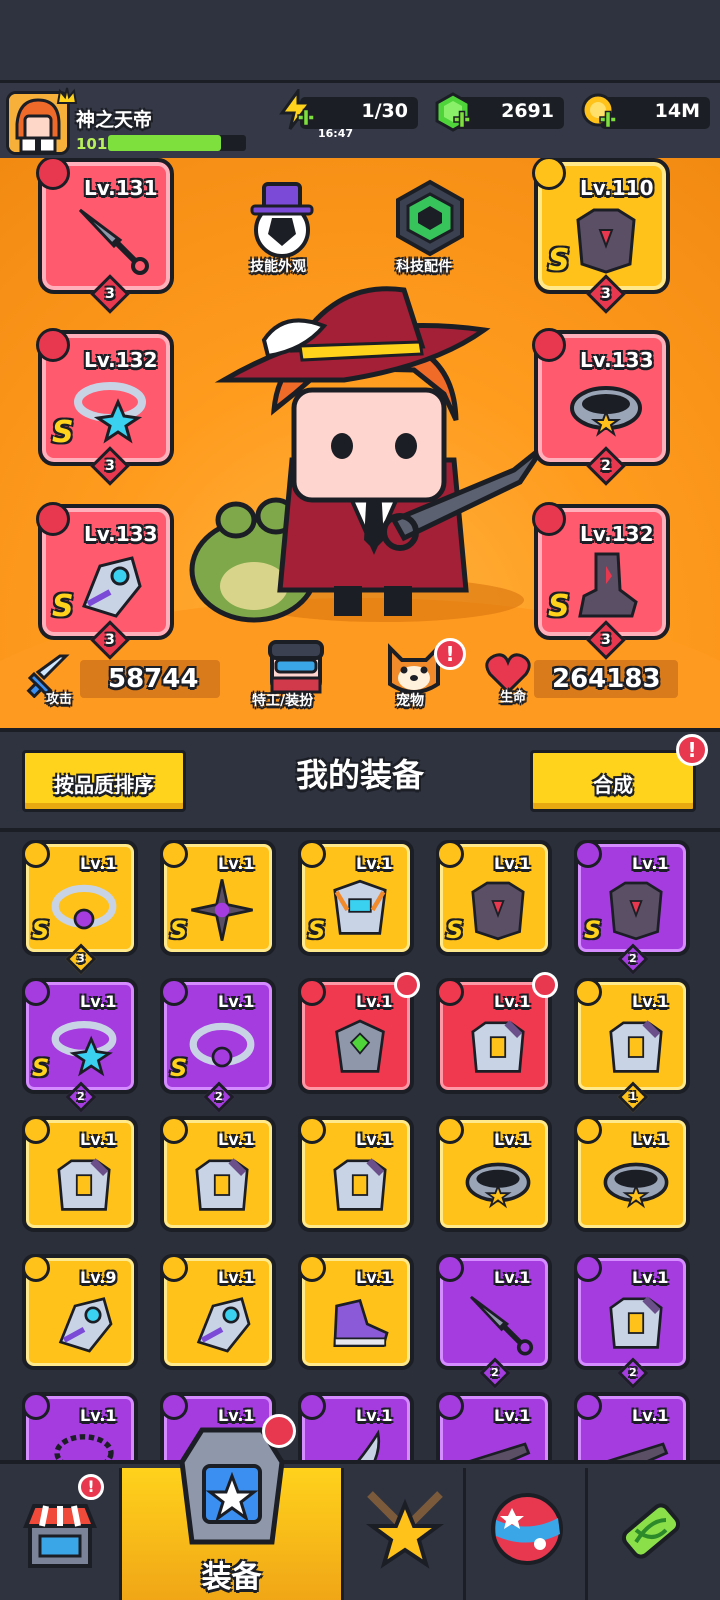  Describe the element at coordinates (361, 1323) in the screenshot. I see `sneaker-icon` at that location.